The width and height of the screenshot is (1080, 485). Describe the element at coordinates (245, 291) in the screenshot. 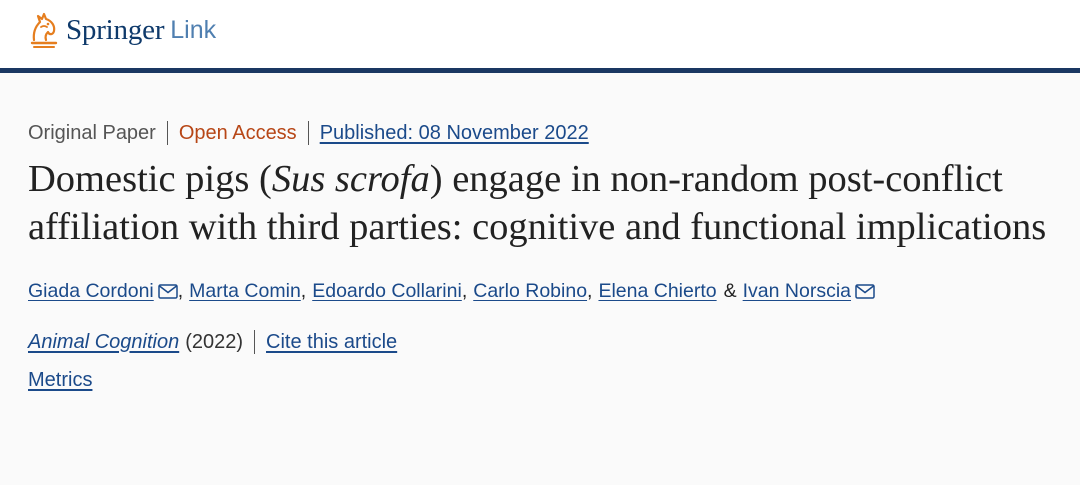

I see `author-link: Marta Comin` at that location.